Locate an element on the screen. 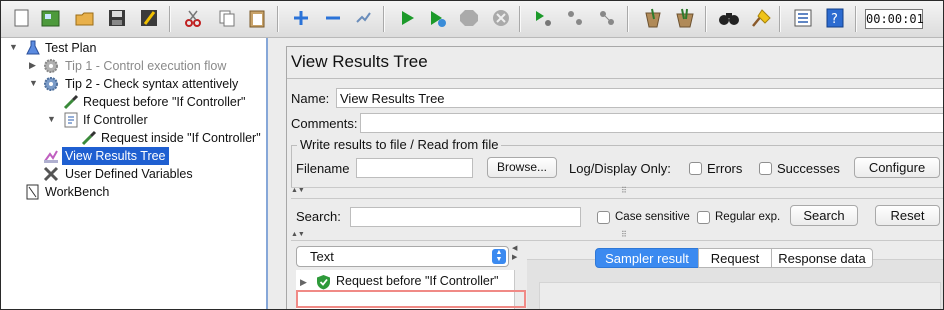  detail-inner-box is located at coordinates (740, 295).